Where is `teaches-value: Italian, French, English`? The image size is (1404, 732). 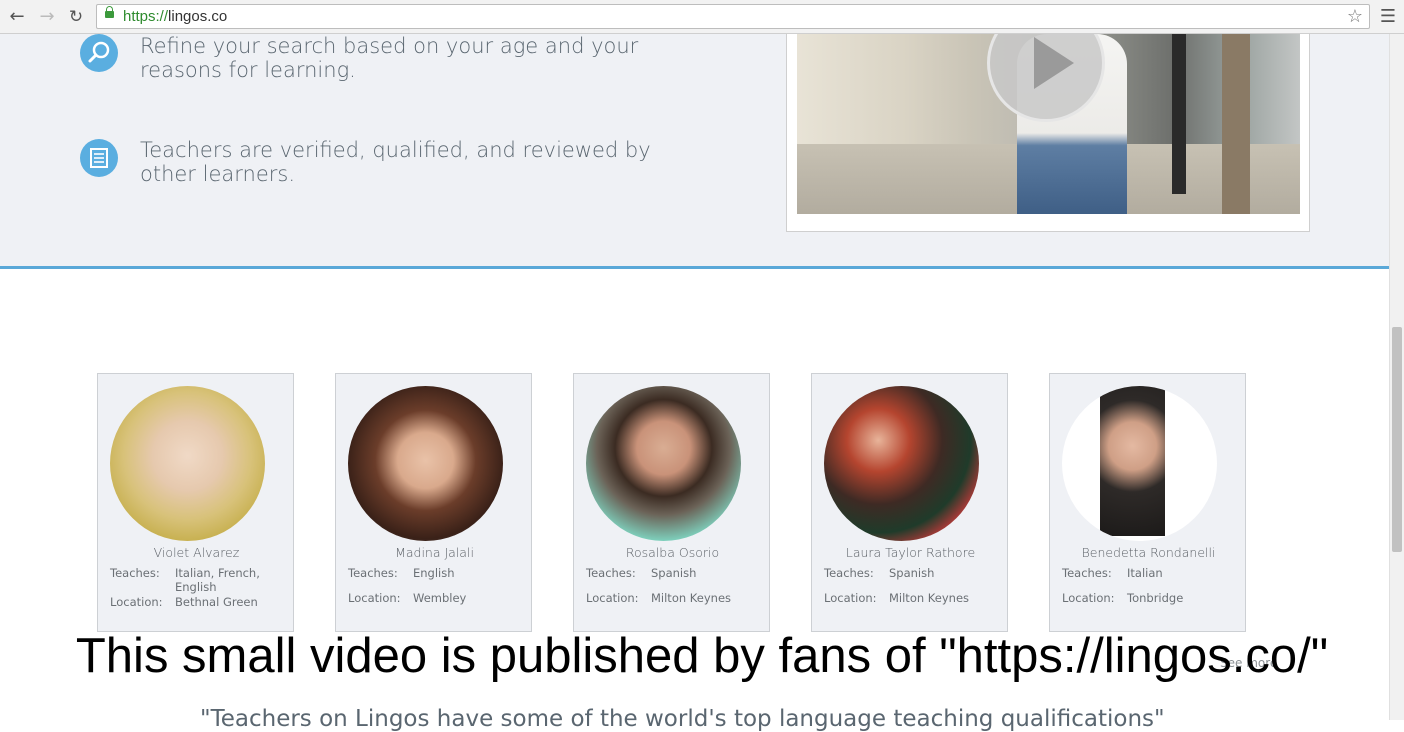
teaches-value: Italian, French, English is located at coordinates (217, 580).